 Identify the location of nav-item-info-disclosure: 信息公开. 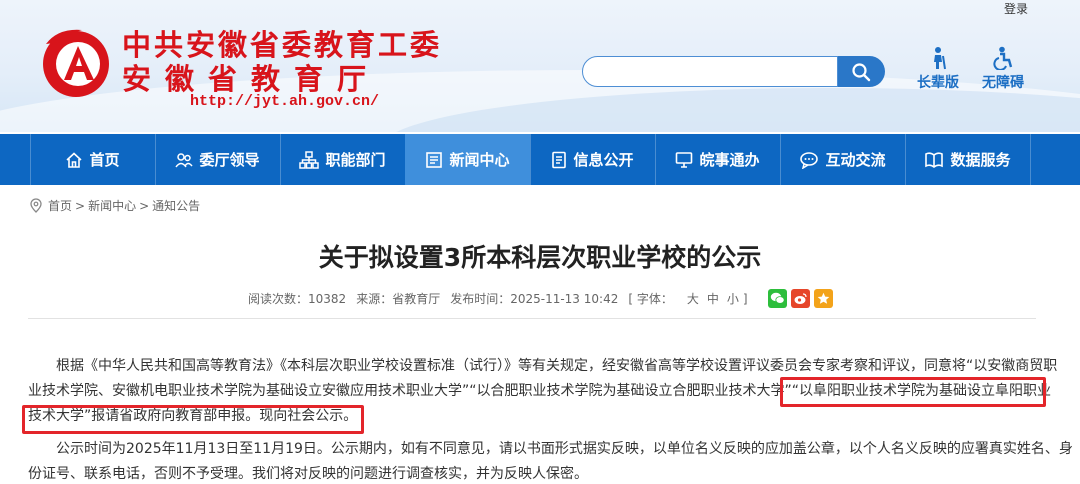
(592, 159).